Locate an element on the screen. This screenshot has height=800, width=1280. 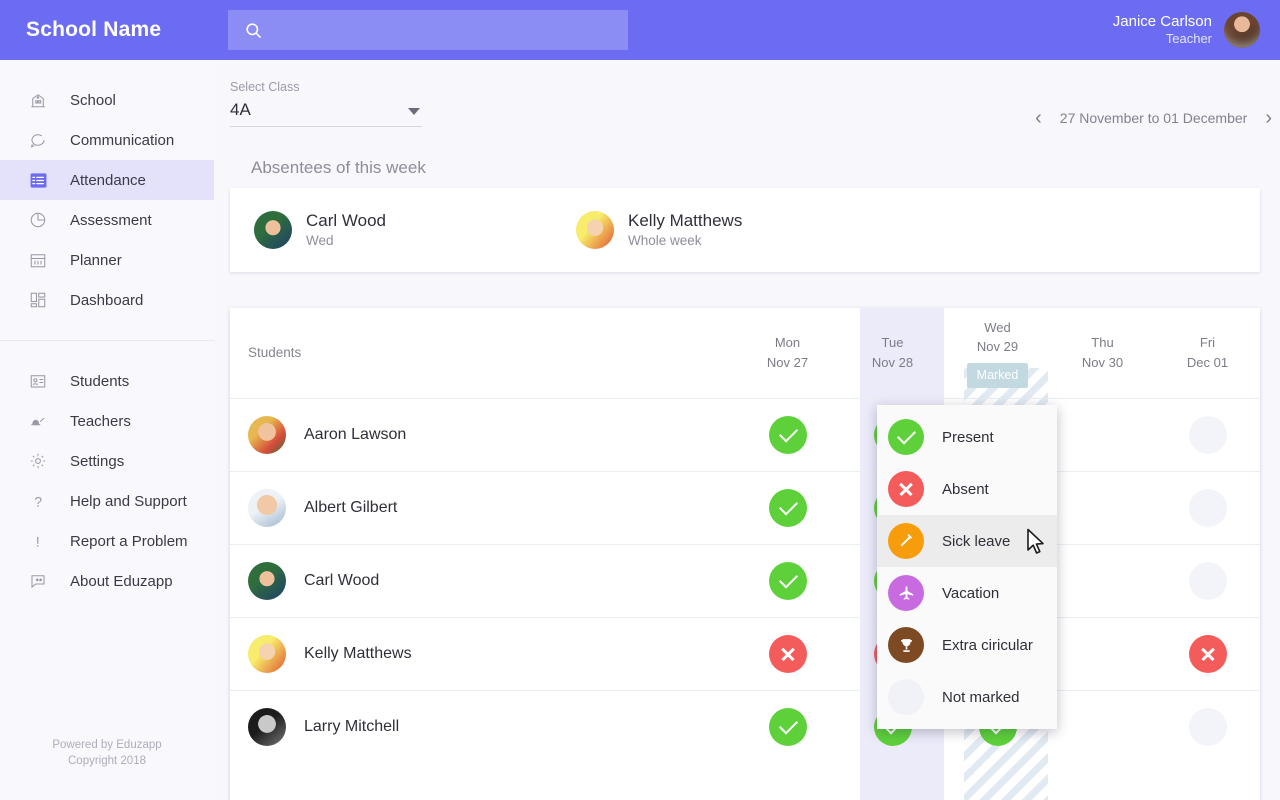
airplane-icon is located at coordinates (906, 593).